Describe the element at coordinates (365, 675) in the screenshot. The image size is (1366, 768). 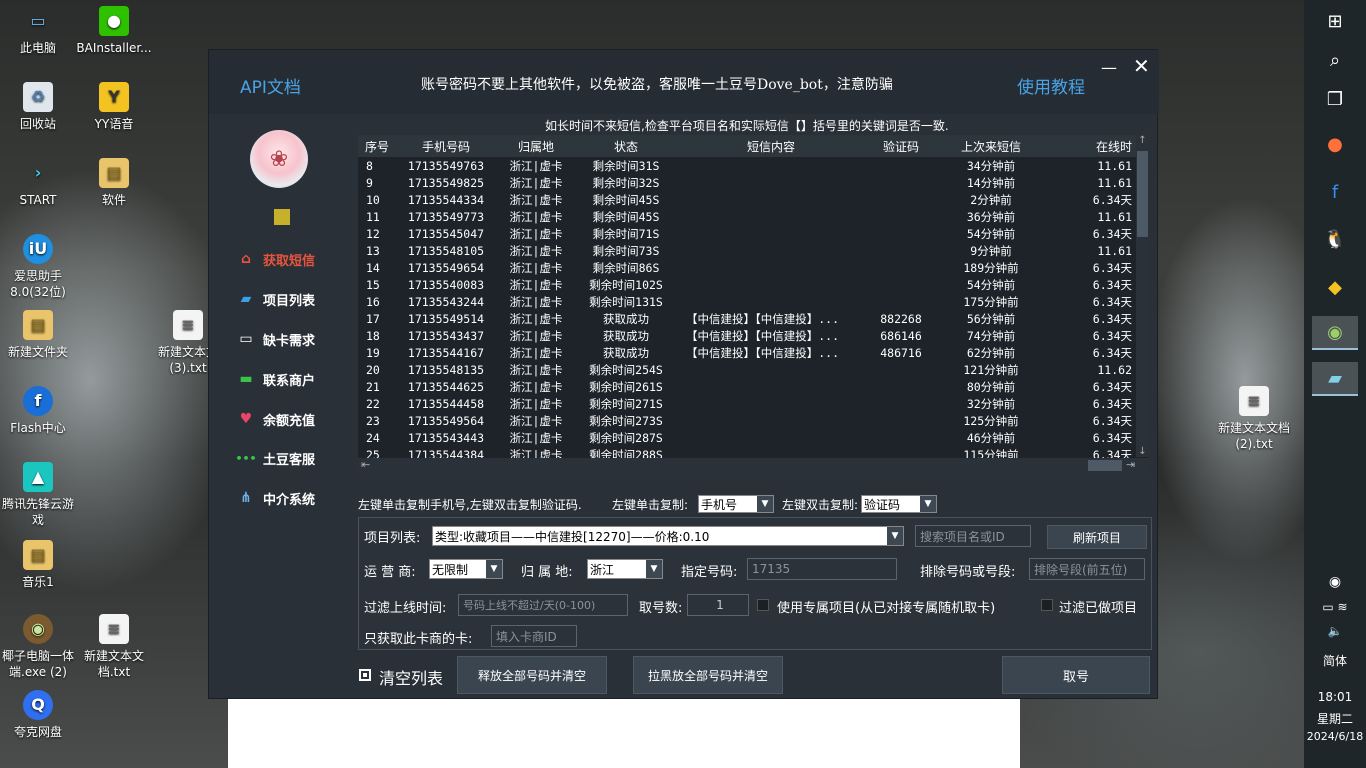
I see `clear-list-checkbox` at that location.